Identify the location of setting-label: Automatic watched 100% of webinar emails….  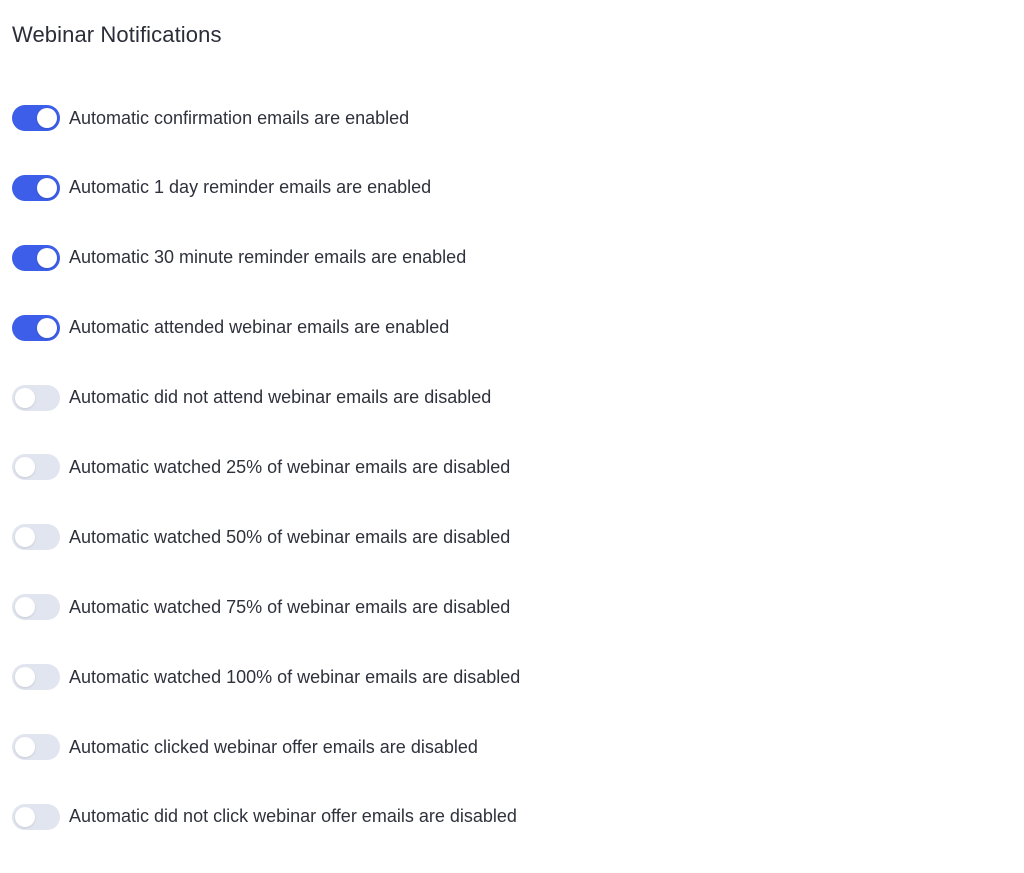
(295, 676).